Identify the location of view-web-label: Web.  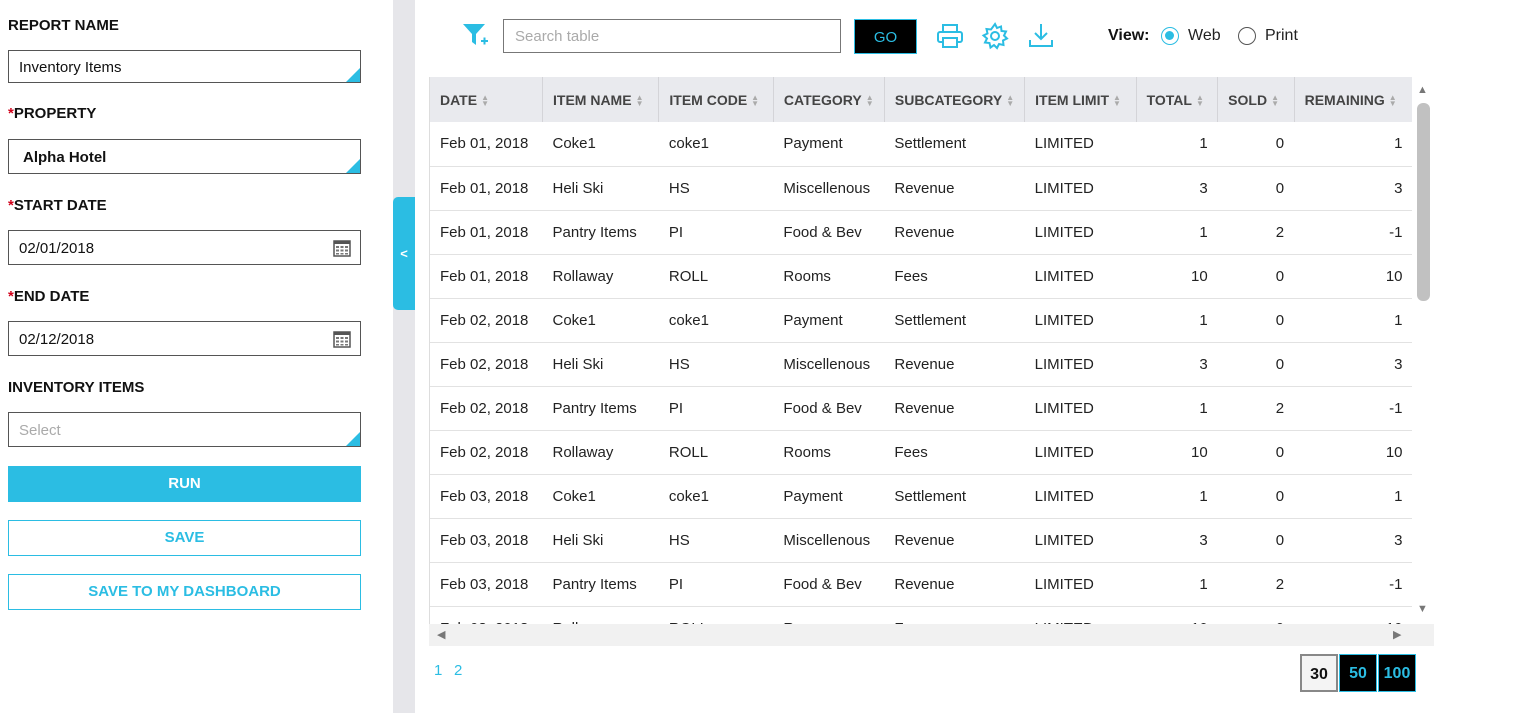
(1204, 36).